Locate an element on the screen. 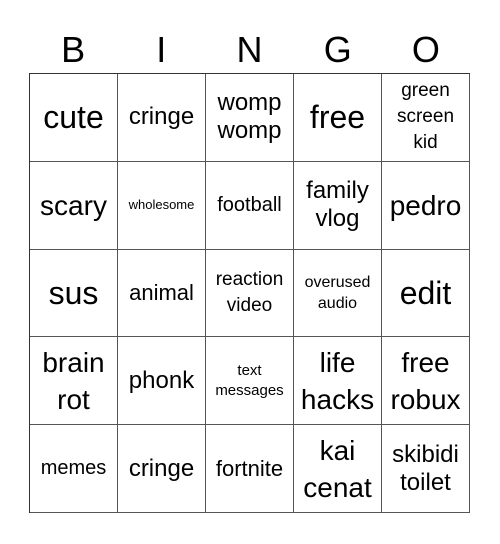  bingo-cell: memes is located at coordinates (74, 469).